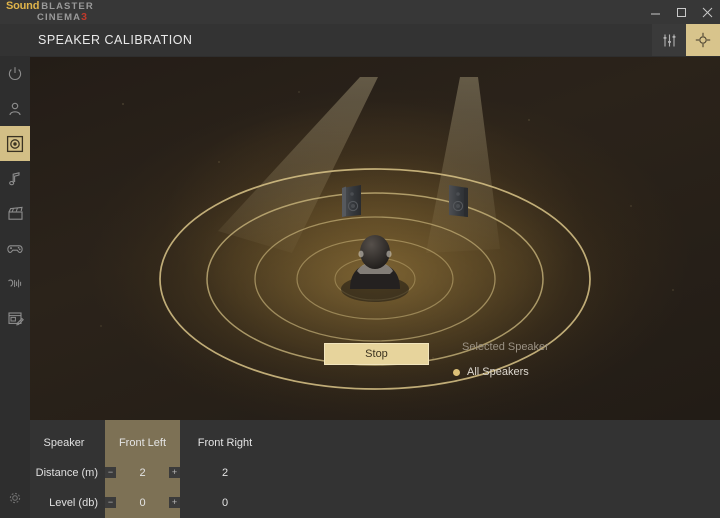 The width and height of the screenshot is (720, 518). What do you see at coordinates (15, 498) in the screenshot?
I see `sidebar-item-settings` at bounding box center [15, 498].